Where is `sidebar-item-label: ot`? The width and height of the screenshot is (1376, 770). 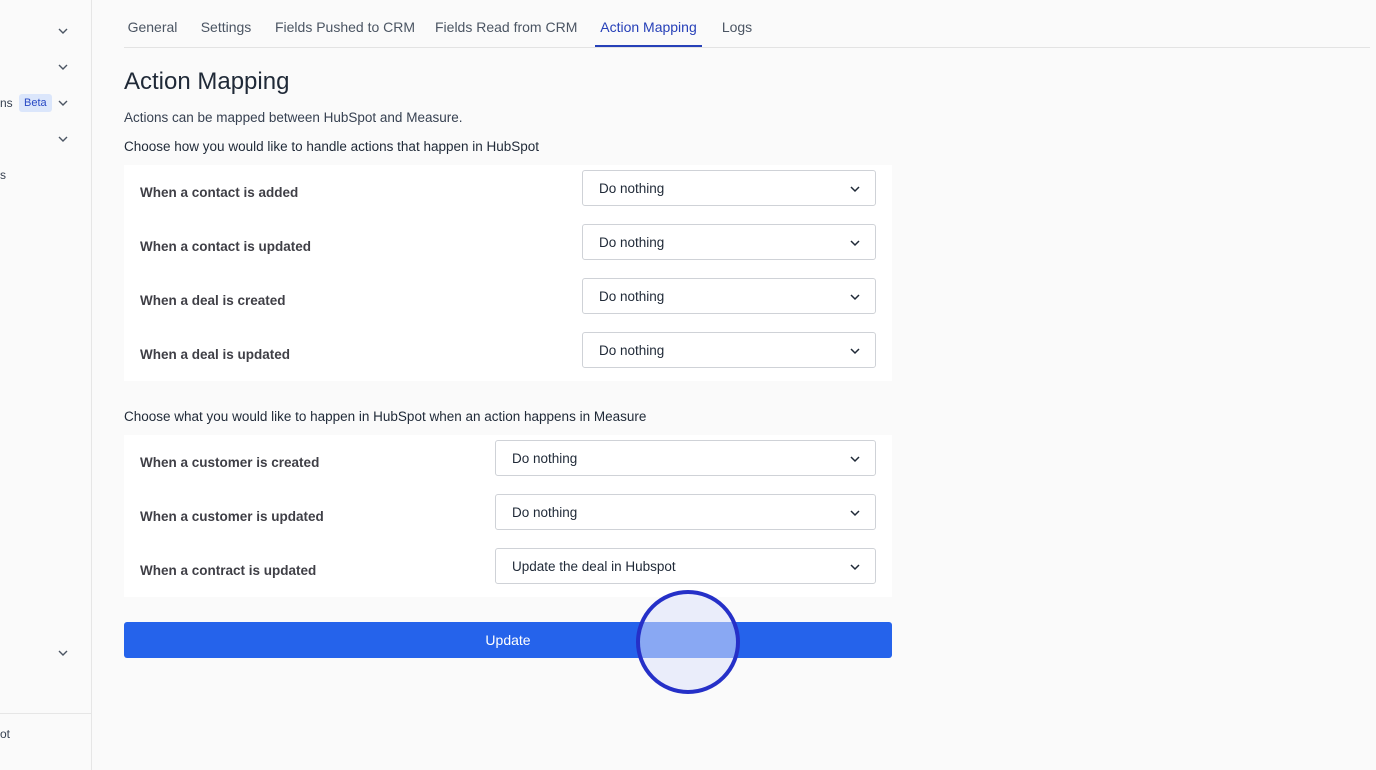
sidebar-item-label: ot is located at coordinates (5, 734).